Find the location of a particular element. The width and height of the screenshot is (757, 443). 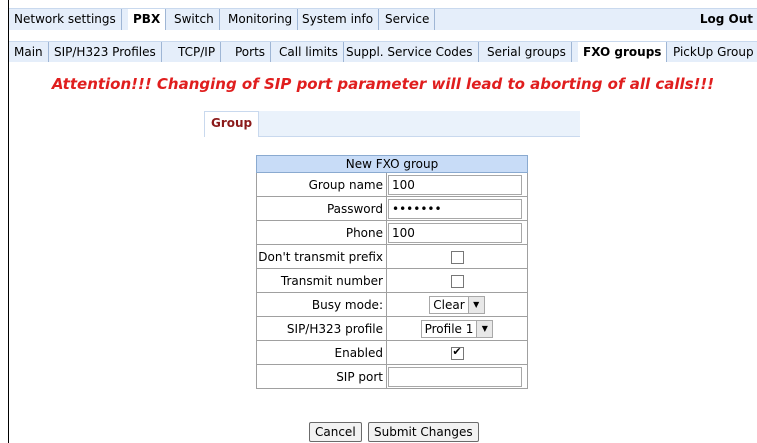

submit-changes-button: Submit Changes is located at coordinates (423, 432).